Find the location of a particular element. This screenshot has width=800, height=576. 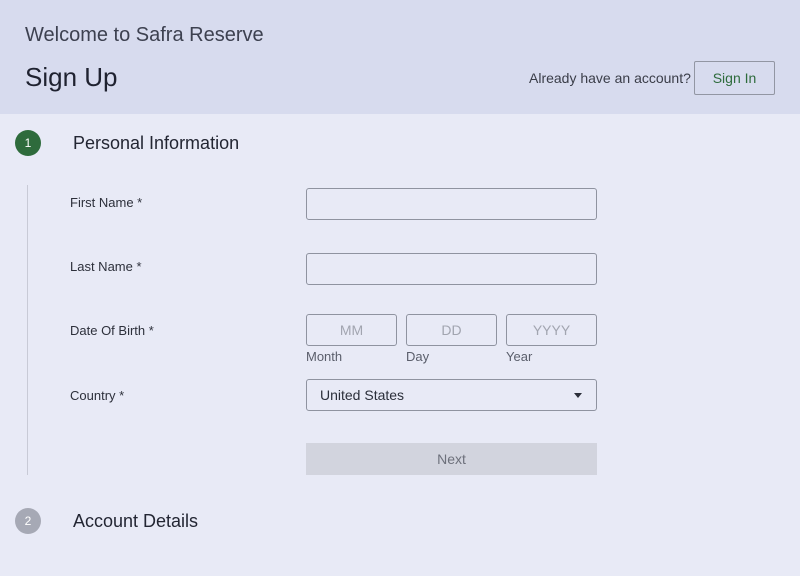

chevron-down-icon is located at coordinates (578, 395).